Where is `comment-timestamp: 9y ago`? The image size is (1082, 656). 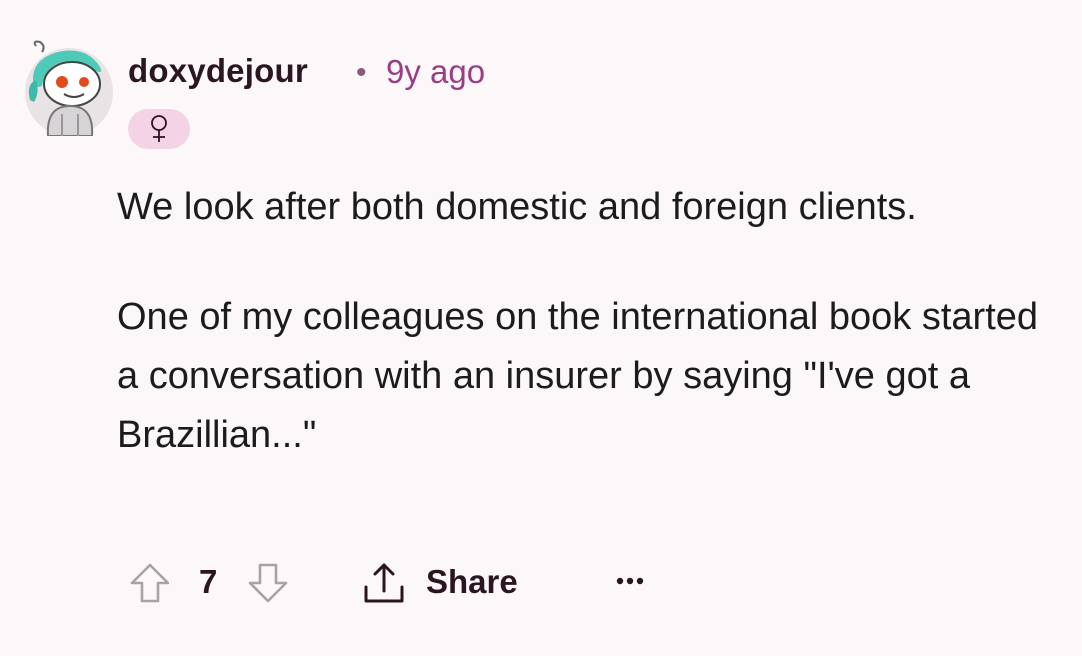
comment-timestamp: 9y ago is located at coordinates (436, 71).